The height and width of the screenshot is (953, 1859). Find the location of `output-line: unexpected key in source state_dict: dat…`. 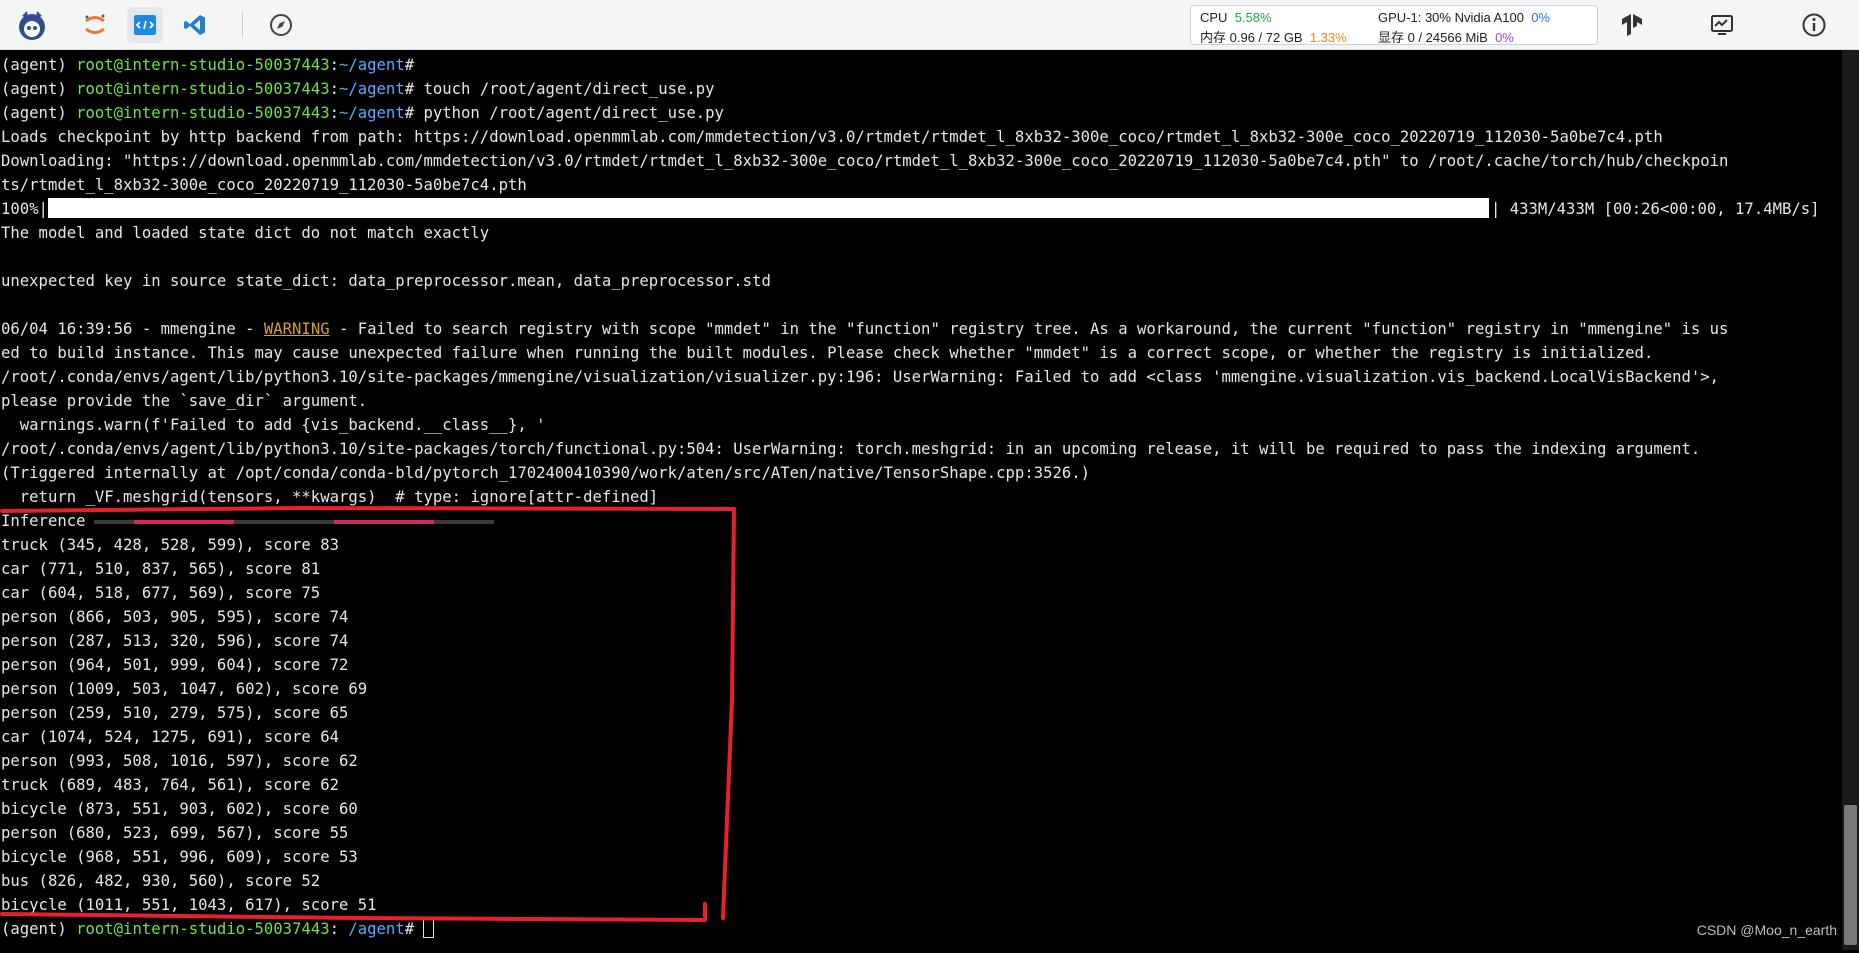

output-line: unexpected key in source state_dict: dat… is located at coordinates (386, 281).